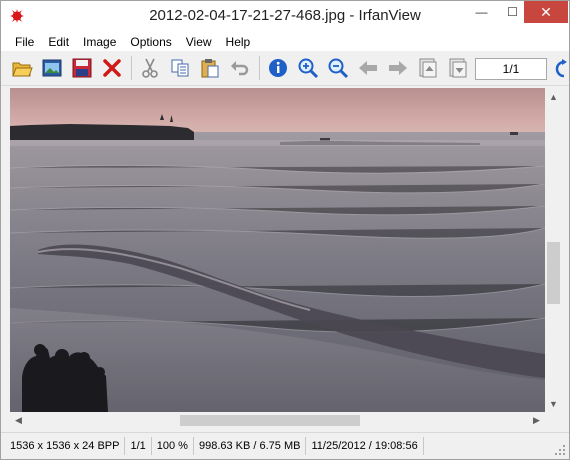  I want to click on resize-grip-icon, so click(560, 450).